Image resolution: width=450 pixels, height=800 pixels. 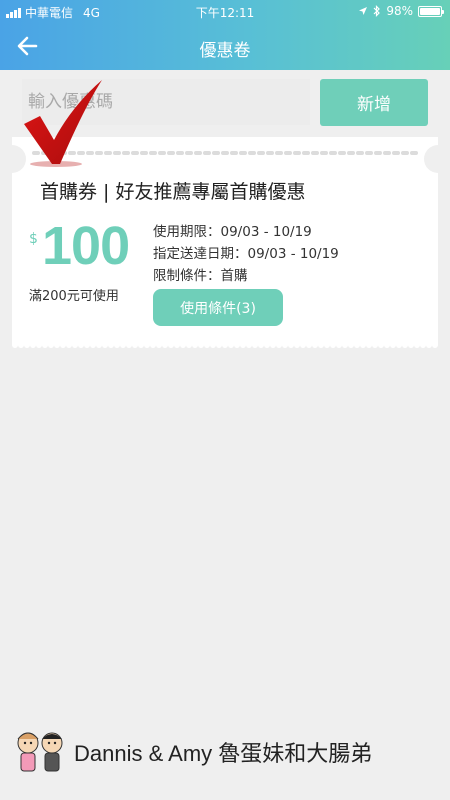 What do you see at coordinates (246, 254) in the screenshot?
I see `delivery-dates: 指定送達日期：09/03 - 10/19` at bounding box center [246, 254].